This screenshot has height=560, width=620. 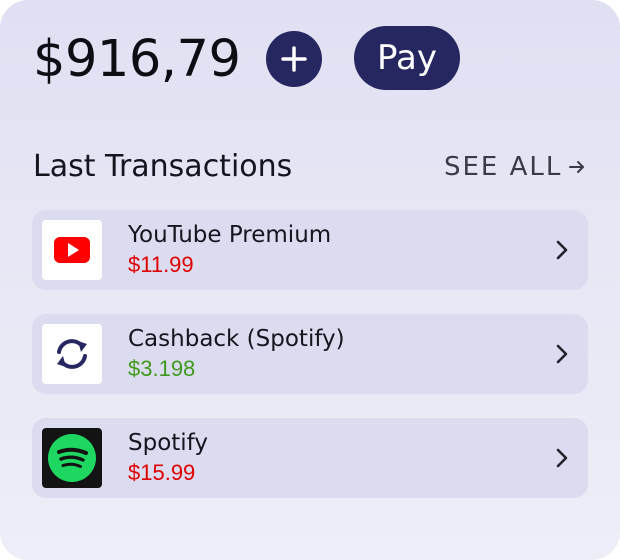 I want to click on pay-button: Pay, so click(x=407, y=58).